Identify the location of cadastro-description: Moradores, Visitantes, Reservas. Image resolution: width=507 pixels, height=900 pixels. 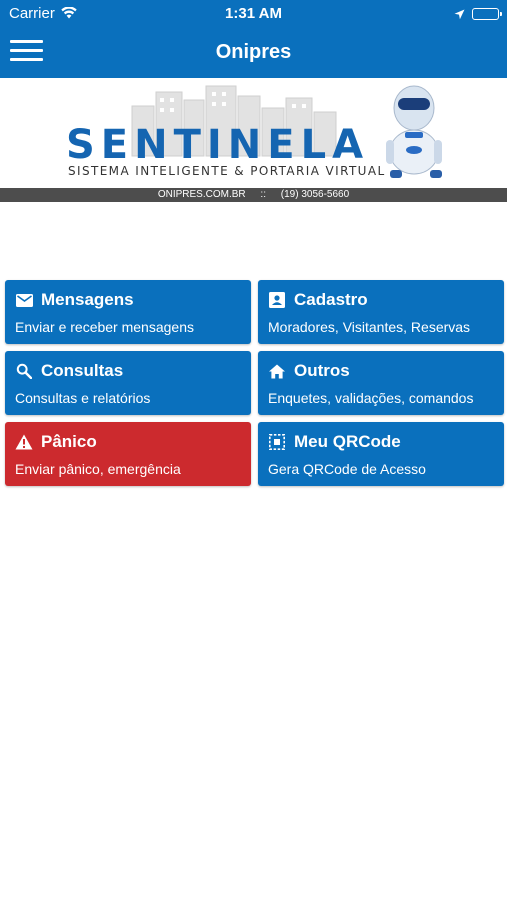
(369, 327).